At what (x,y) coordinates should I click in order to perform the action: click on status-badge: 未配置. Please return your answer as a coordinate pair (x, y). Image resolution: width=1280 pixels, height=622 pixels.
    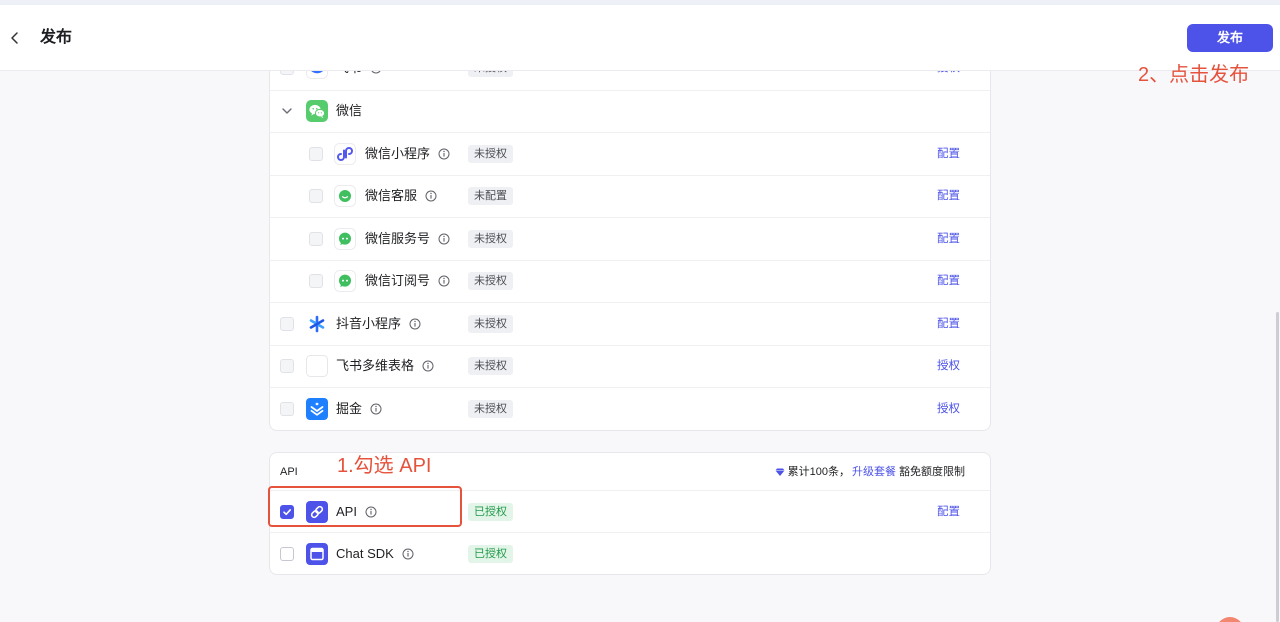
    Looking at the image, I should click on (490, 196).